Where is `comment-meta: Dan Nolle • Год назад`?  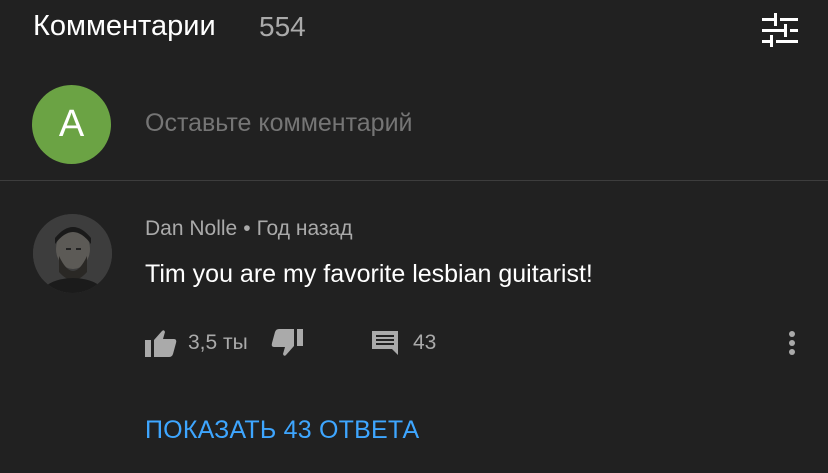
comment-meta: Dan Nolle • Год назад is located at coordinates (248, 229).